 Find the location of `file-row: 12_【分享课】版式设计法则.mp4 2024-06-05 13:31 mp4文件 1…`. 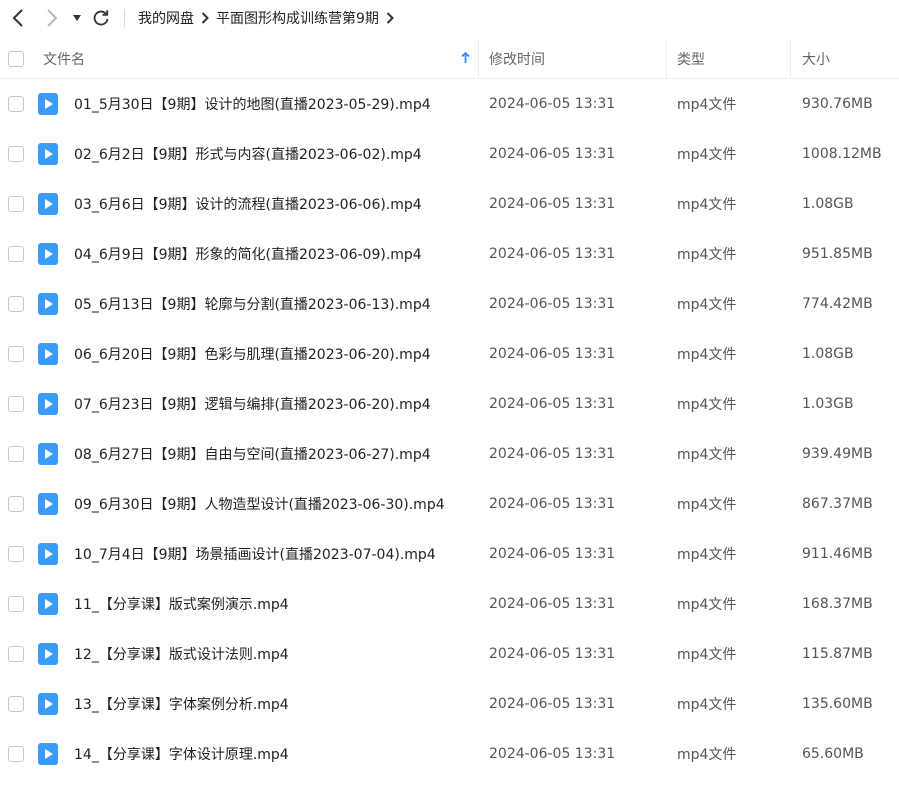

file-row: 12_【分享课】版式设计法则.mp4 2024-06-05 13:31 mp4文件 1… is located at coordinates (449, 654).